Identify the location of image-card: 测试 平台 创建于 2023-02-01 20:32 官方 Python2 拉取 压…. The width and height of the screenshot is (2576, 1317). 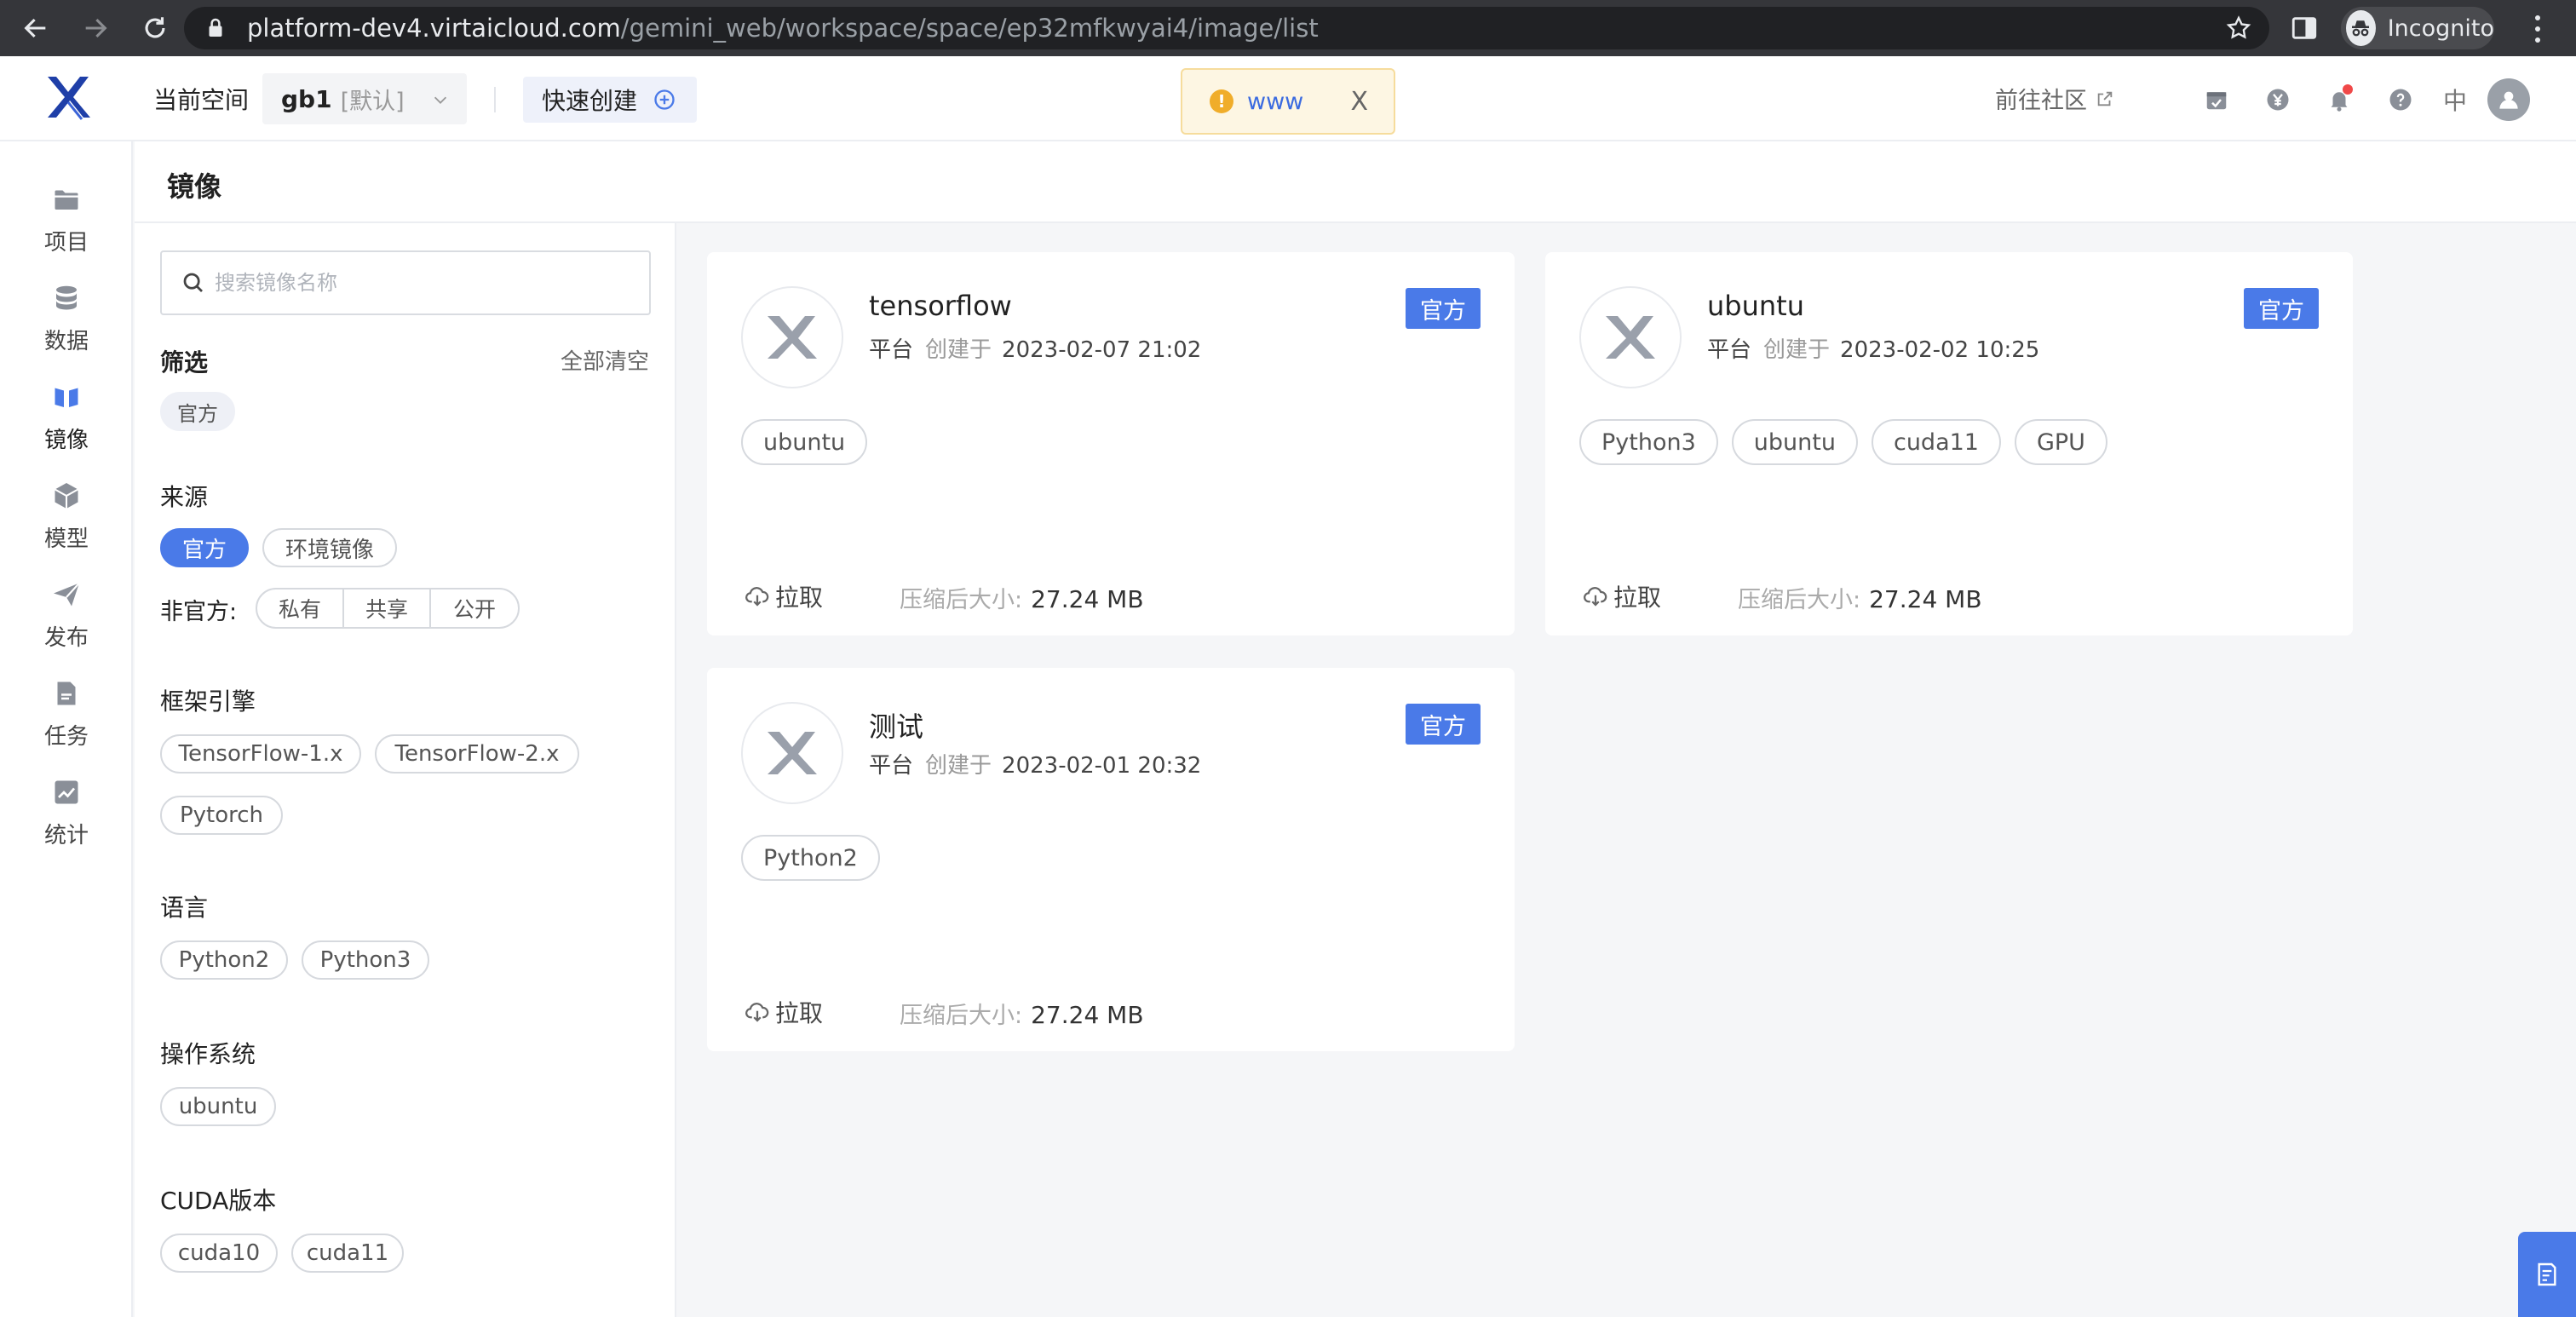
(1111, 860).